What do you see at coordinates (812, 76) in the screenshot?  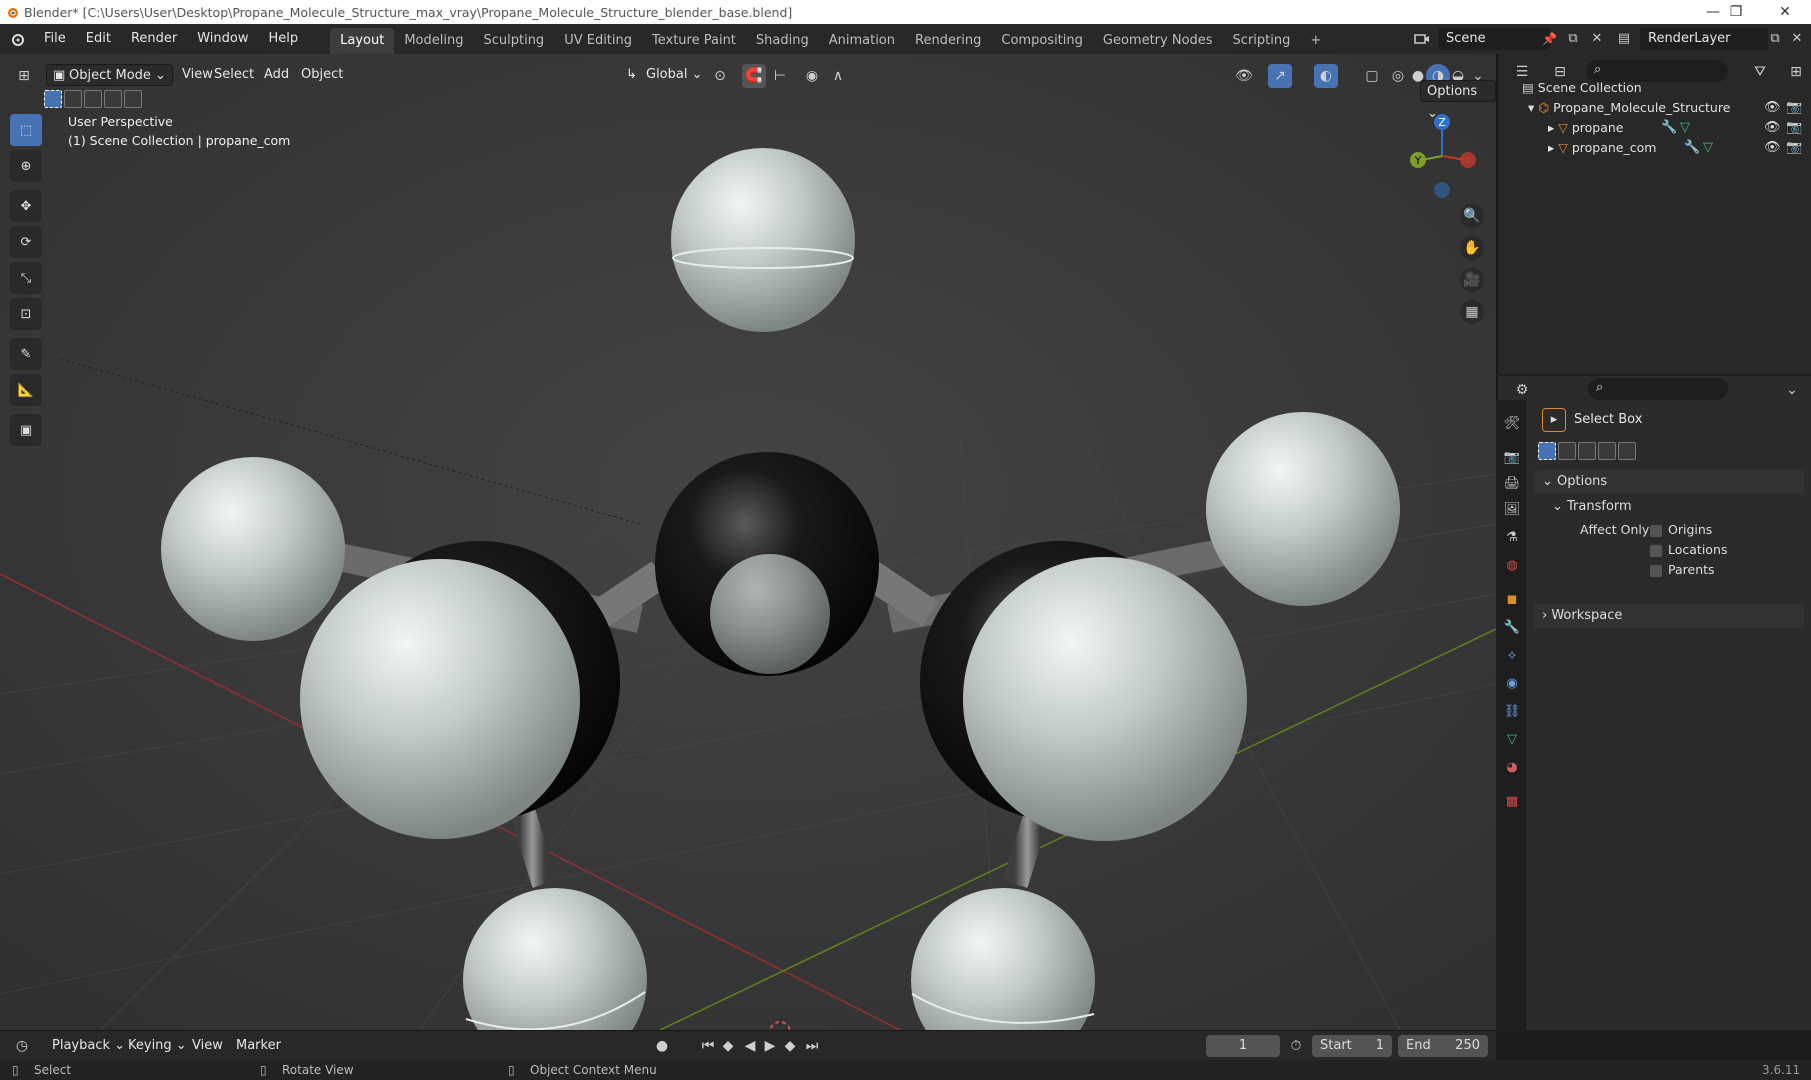 I see `proportional-edit-icon: ◉` at bounding box center [812, 76].